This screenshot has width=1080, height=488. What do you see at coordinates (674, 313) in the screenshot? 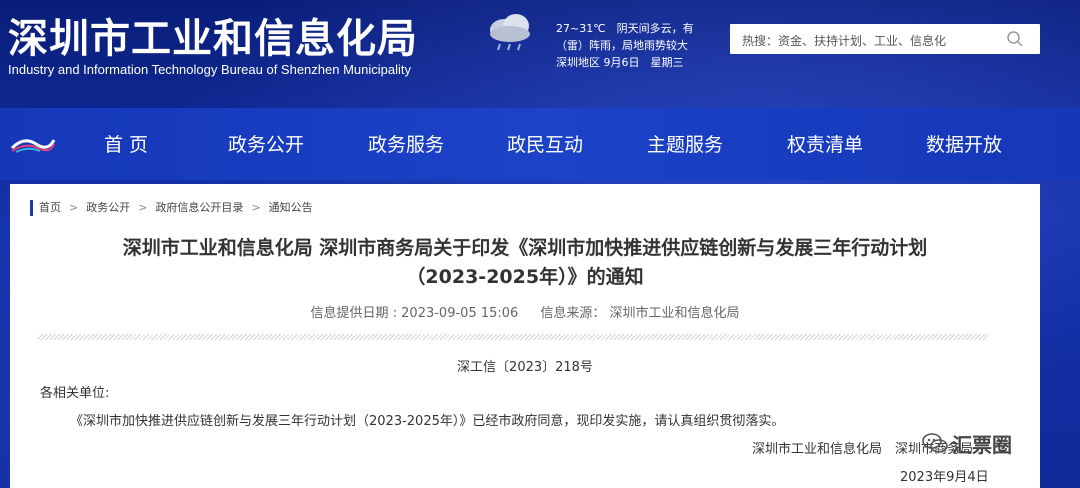
I see `source-value: 深圳市工业和信息化局` at bounding box center [674, 313].